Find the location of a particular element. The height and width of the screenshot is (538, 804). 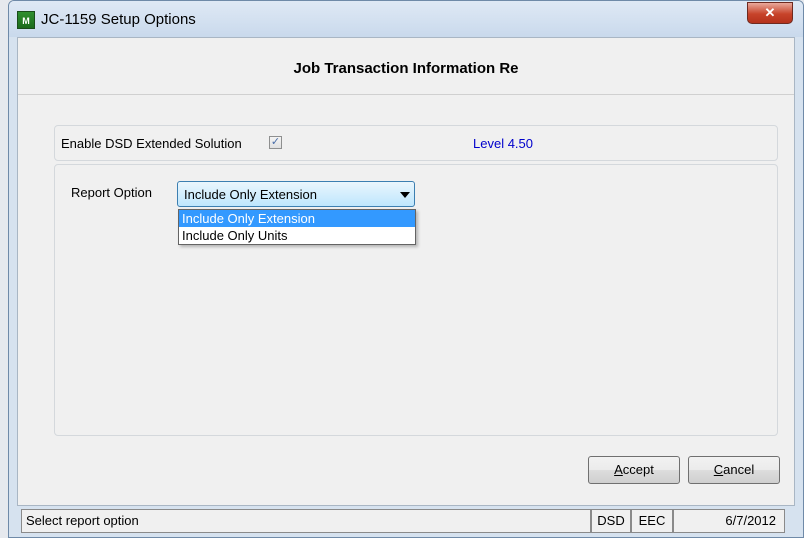

cancel-button: Cancel is located at coordinates (734, 470).